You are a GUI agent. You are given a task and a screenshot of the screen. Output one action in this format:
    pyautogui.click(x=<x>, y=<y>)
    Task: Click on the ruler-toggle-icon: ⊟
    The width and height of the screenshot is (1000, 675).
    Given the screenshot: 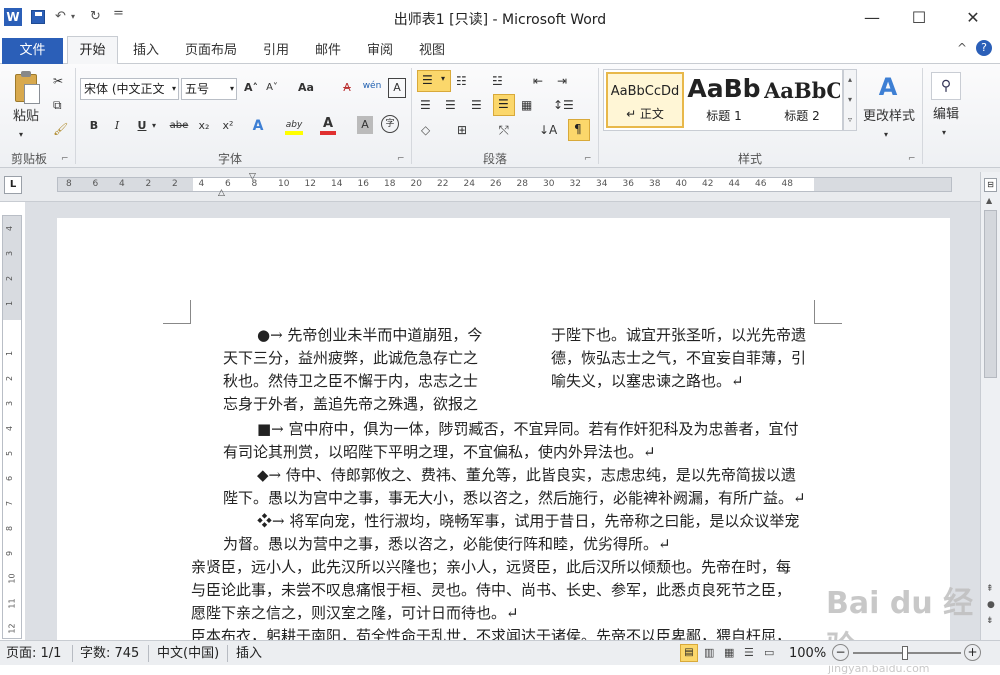 What is the action you would take?
    pyautogui.click(x=990, y=185)
    